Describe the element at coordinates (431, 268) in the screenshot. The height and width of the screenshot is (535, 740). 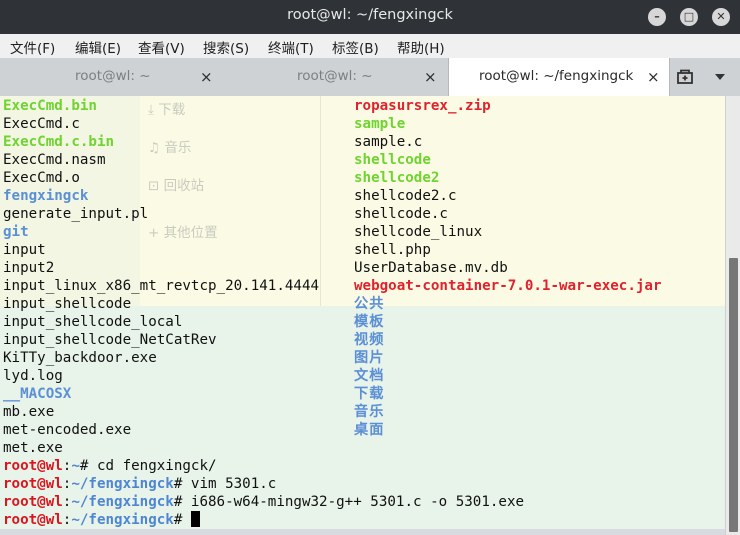
I see `ls-entry: UserDatabase.mv.db` at that location.